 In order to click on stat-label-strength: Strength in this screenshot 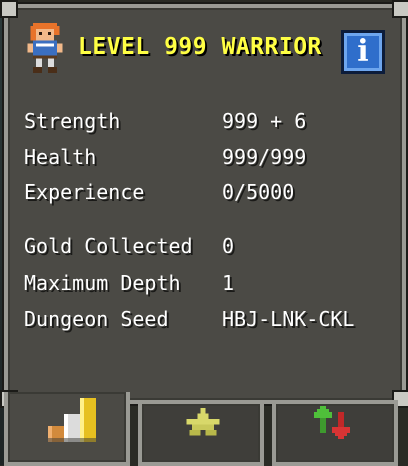, I will do `click(72, 121)`.